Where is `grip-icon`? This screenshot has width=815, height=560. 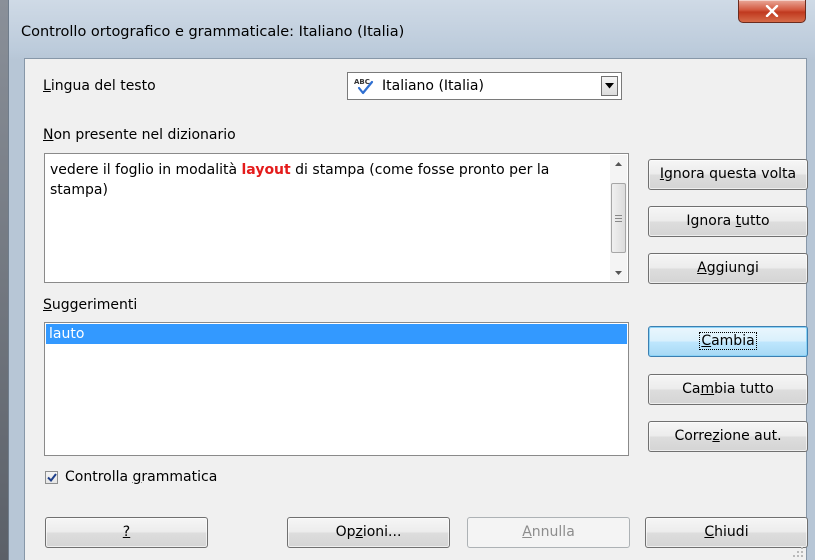 grip-icon is located at coordinates (618, 218).